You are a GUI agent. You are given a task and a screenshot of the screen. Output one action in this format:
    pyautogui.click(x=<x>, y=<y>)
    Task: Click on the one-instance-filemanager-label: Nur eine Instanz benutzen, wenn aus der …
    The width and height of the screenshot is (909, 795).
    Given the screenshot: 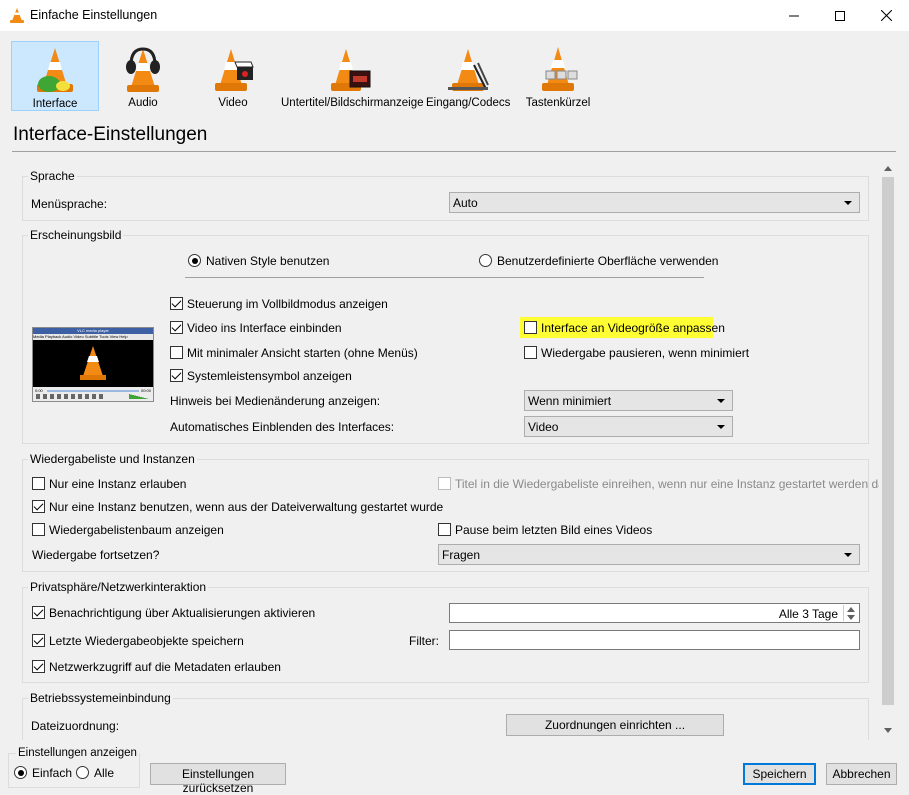 What is the action you would take?
    pyautogui.click(x=246, y=507)
    